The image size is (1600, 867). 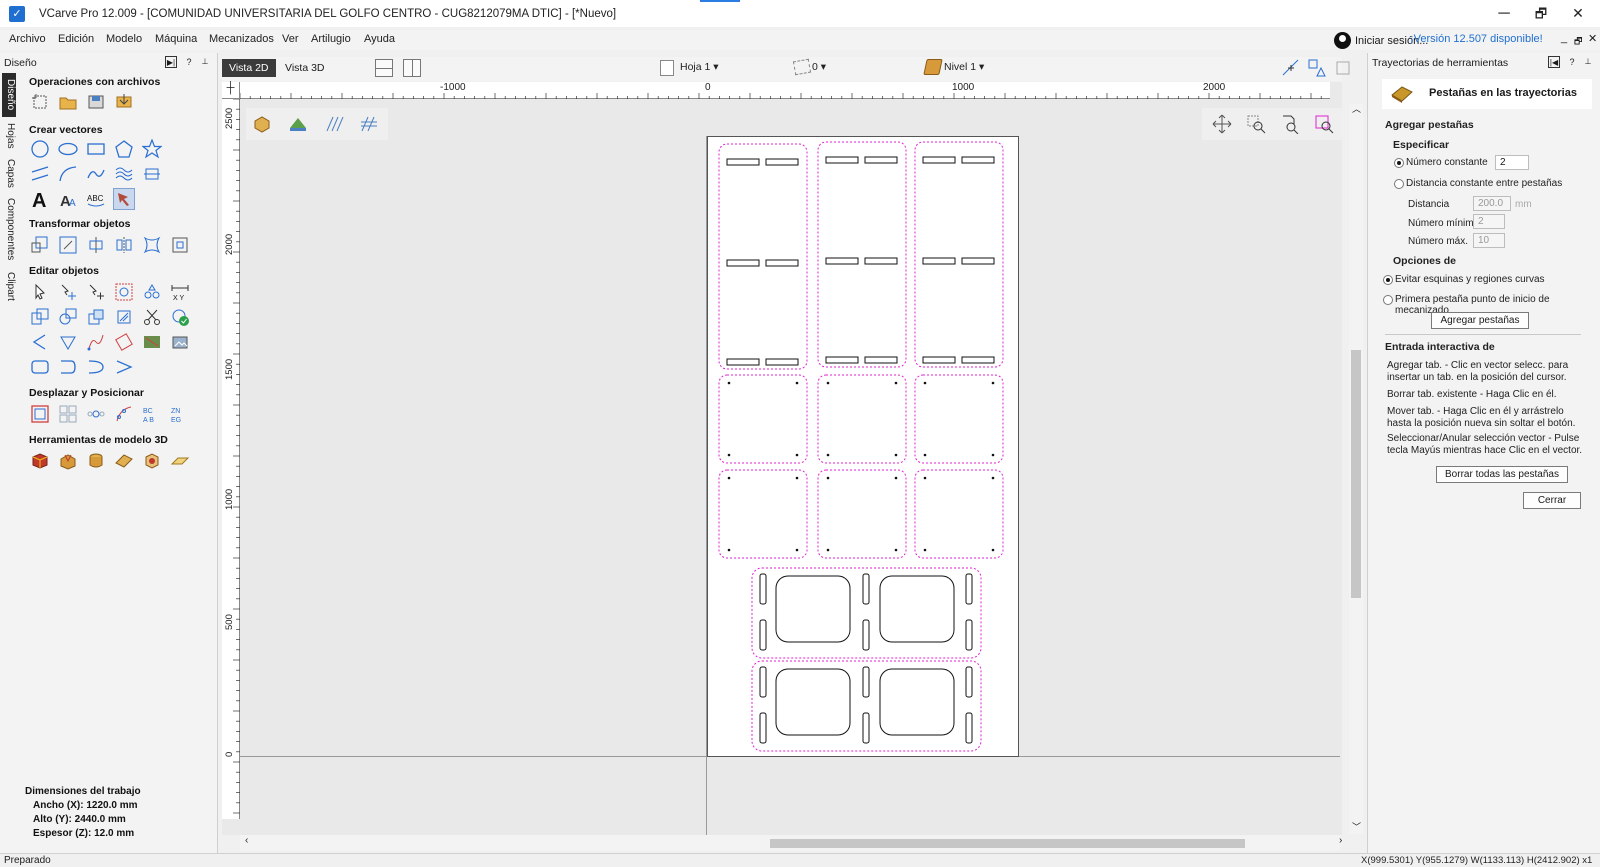 I want to click on polyline-icon, so click(x=40, y=174).